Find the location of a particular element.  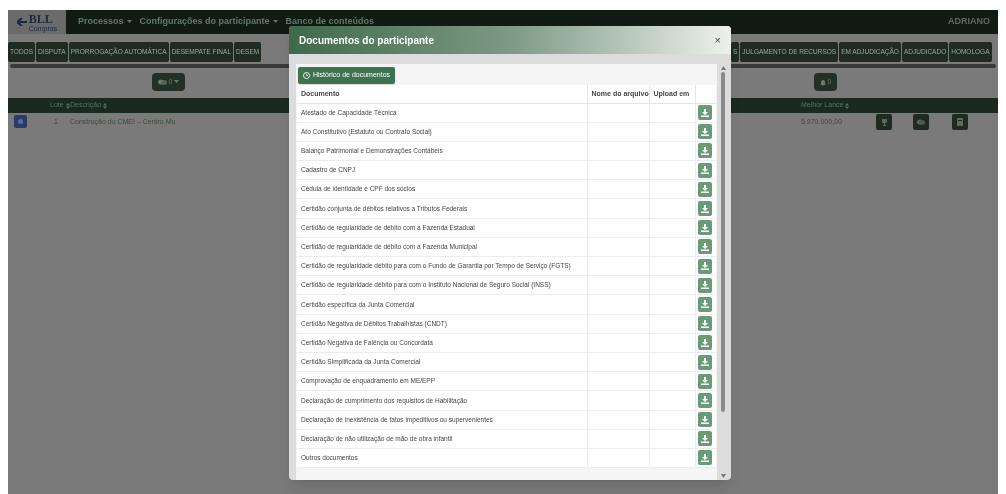

document-icon is located at coordinates (960, 122).